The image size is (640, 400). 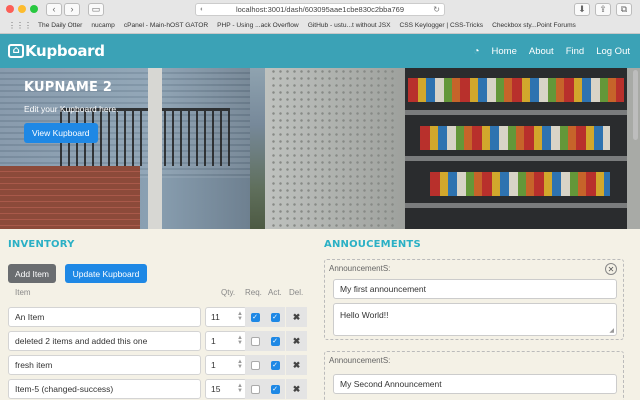 I want to click on share-icon: ⇪, so click(x=603, y=9).